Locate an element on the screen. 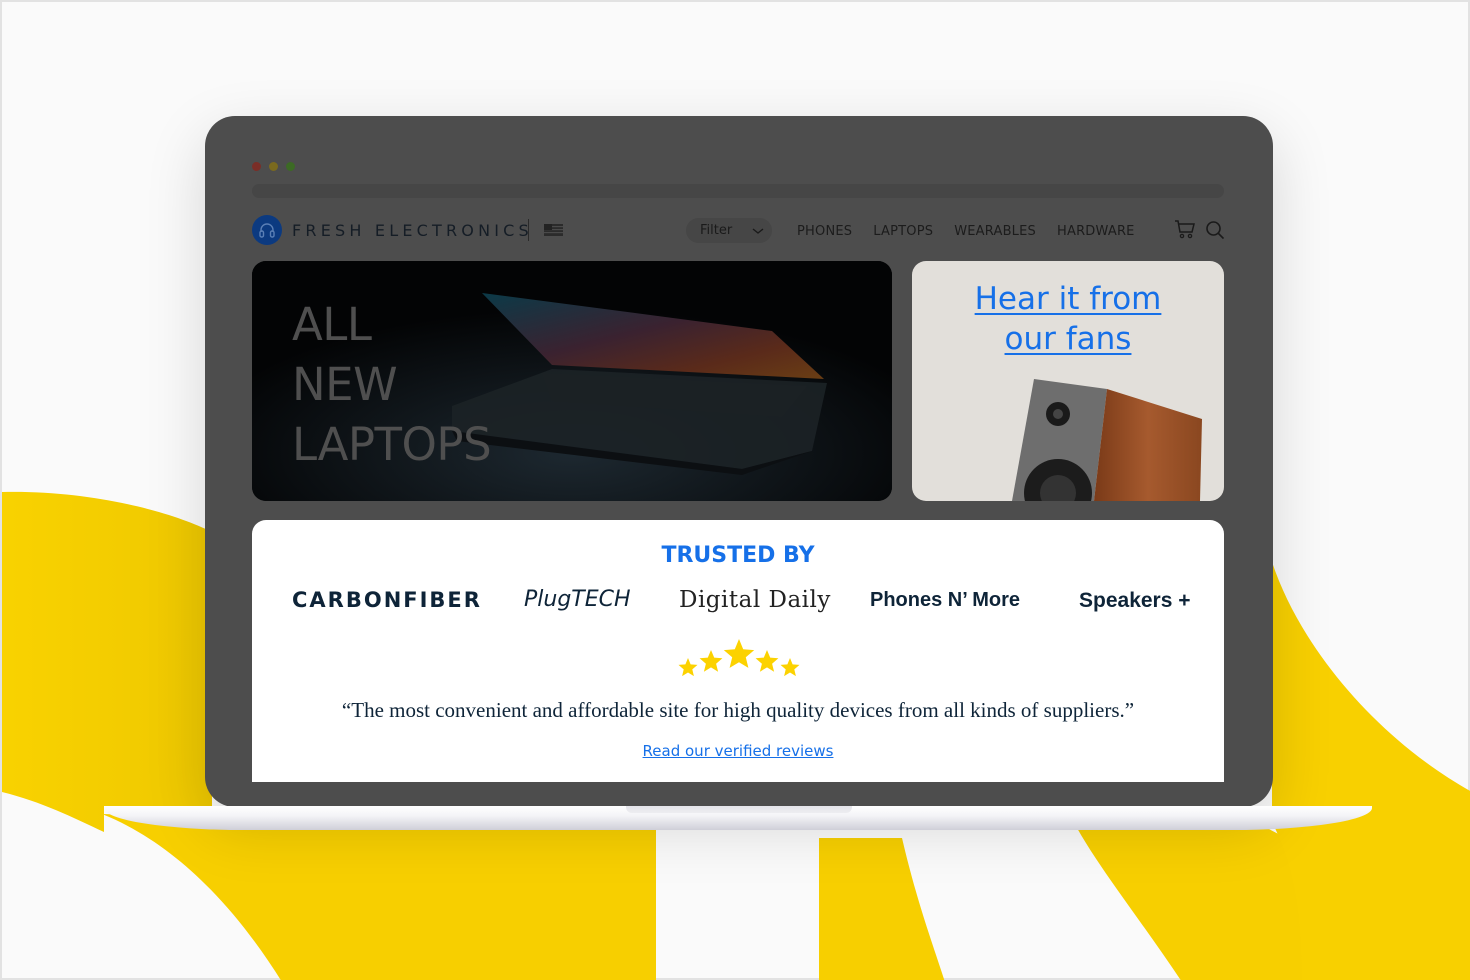 The height and width of the screenshot is (980, 1470). nav-link-phones: PHONES is located at coordinates (824, 231).